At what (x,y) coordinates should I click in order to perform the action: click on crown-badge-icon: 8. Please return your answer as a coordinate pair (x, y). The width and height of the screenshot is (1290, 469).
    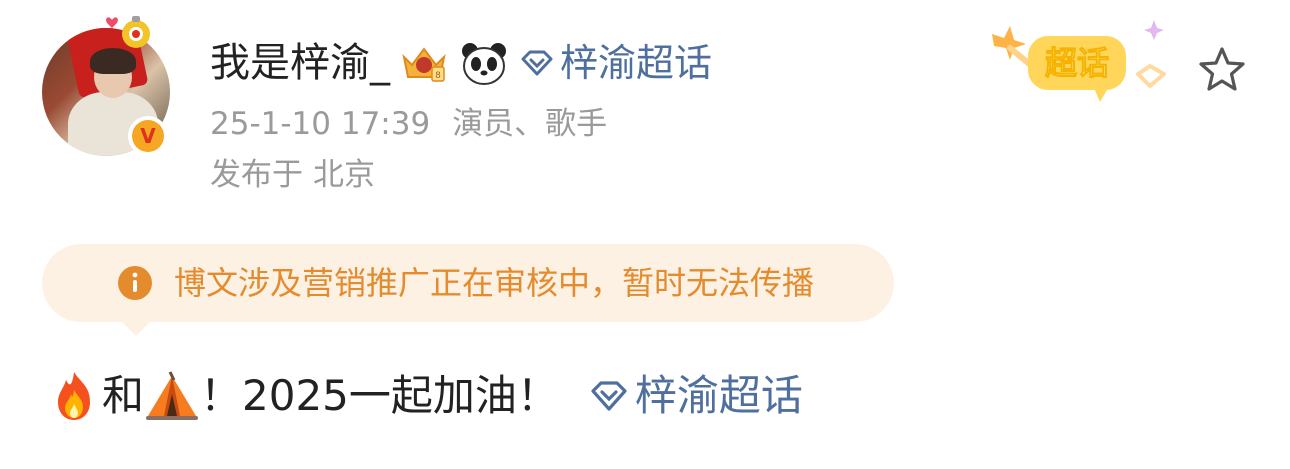
    Looking at the image, I should click on (424, 63).